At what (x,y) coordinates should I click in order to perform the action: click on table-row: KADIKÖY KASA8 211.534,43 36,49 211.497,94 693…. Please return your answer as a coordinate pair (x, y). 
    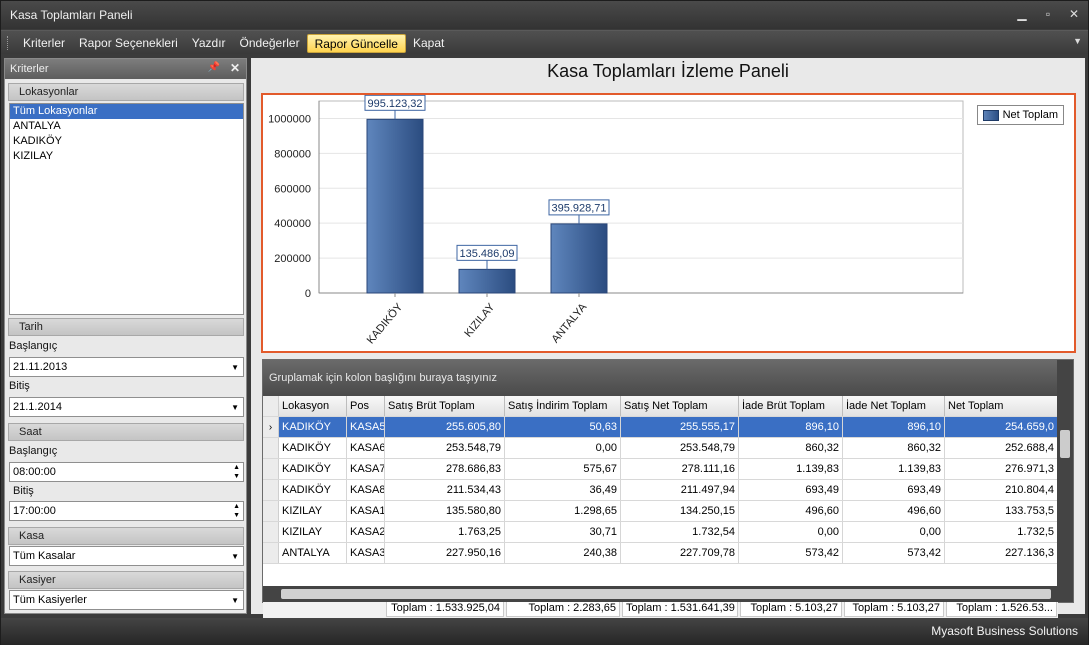
    Looking at the image, I should click on (660, 490).